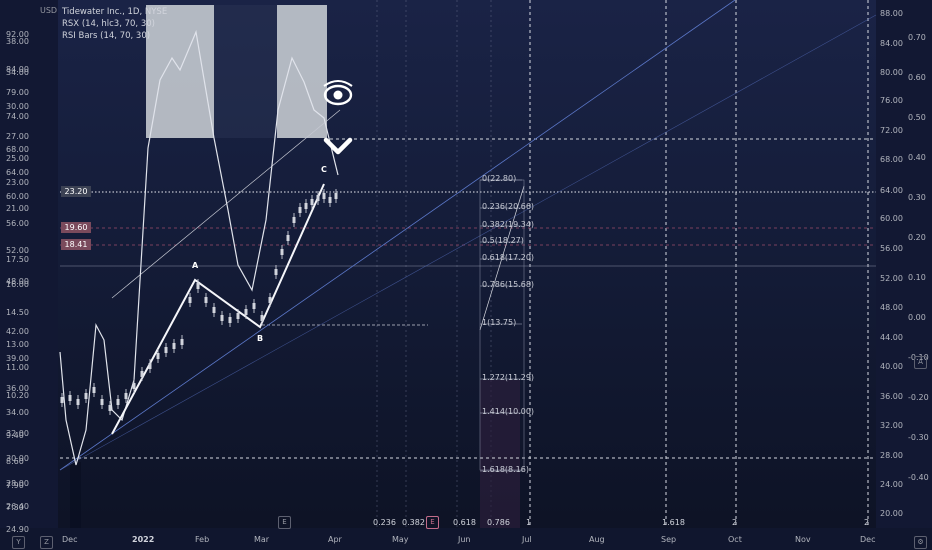 This screenshot has height=550, width=932. I want to click on y-axis-toggle: Y, so click(18, 542).